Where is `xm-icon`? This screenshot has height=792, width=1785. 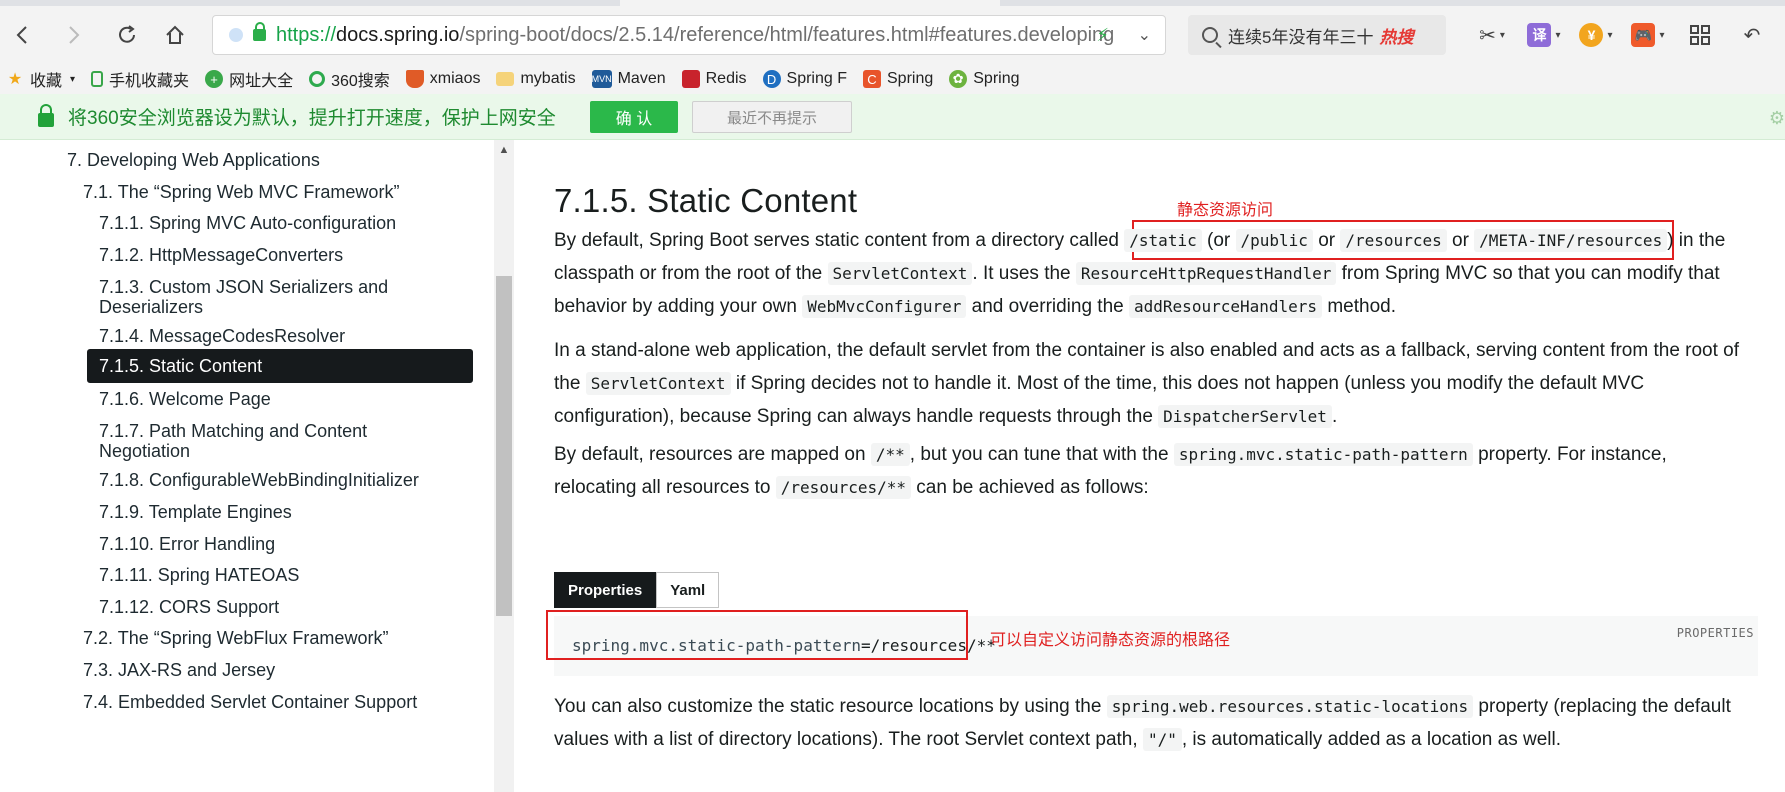 xm-icon is located at coordinates (414, 79).